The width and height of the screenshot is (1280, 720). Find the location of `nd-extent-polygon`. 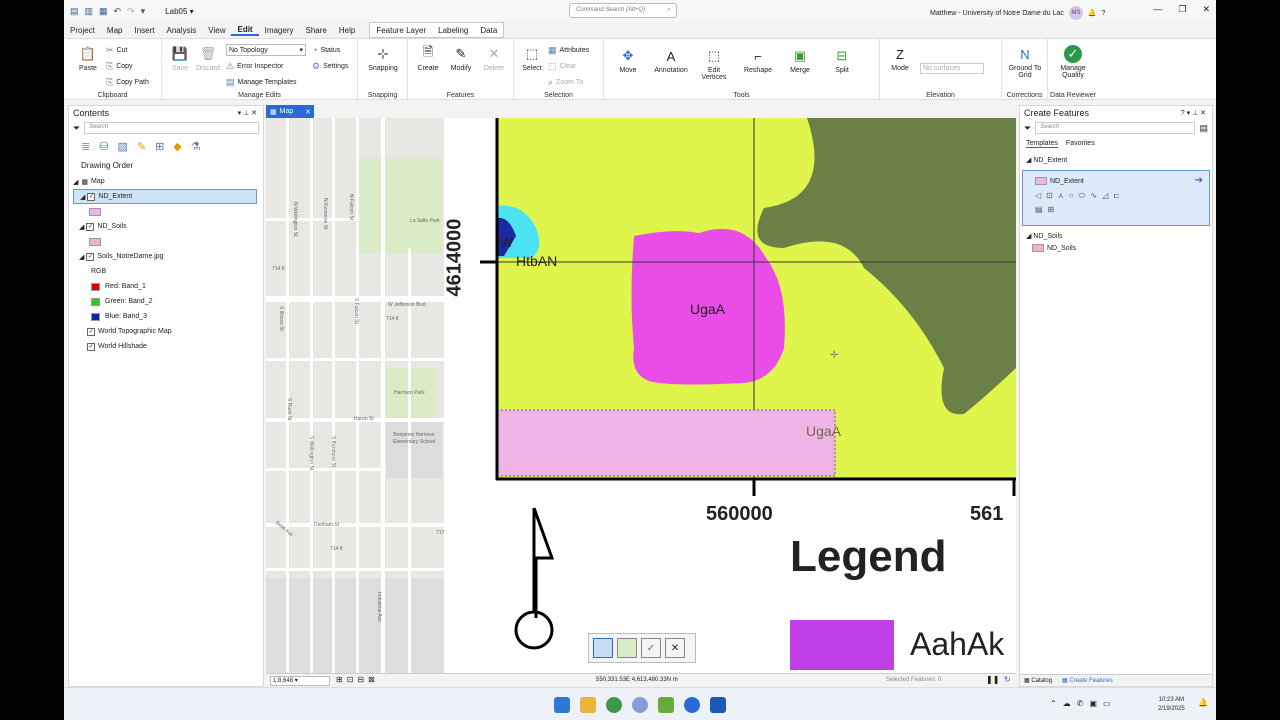

nd-extent-polygon is located at coordinates (666, 443).